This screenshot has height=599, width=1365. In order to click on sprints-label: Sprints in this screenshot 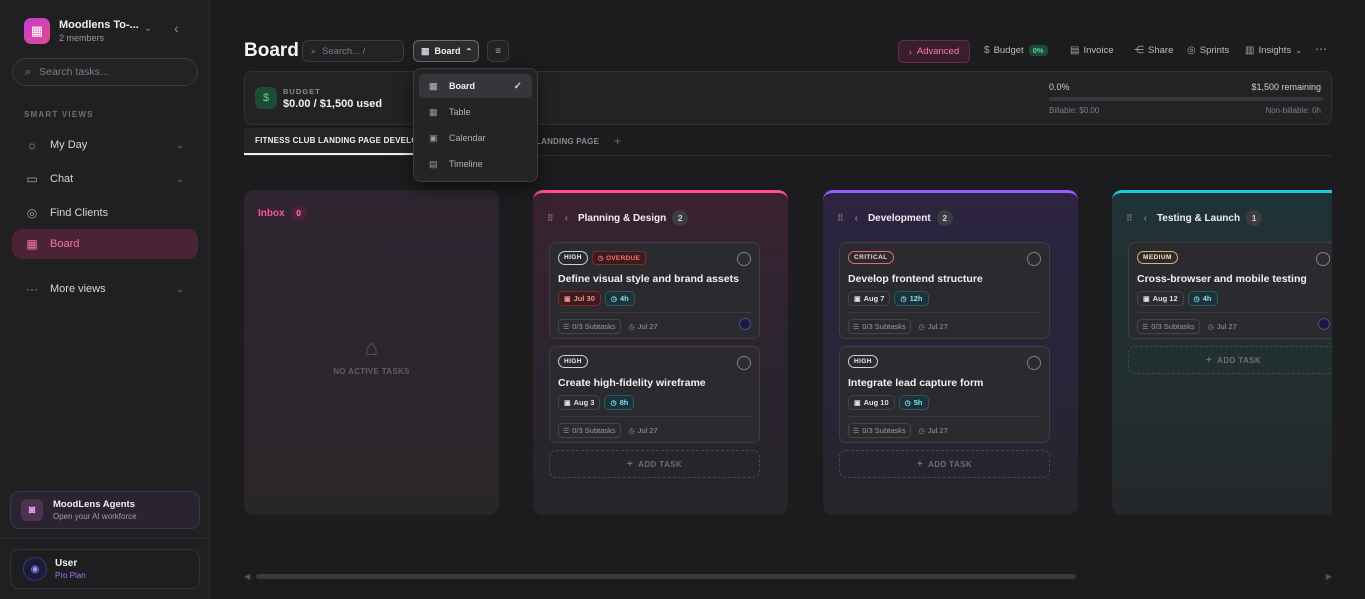, I will do `click(1214, 50)`.